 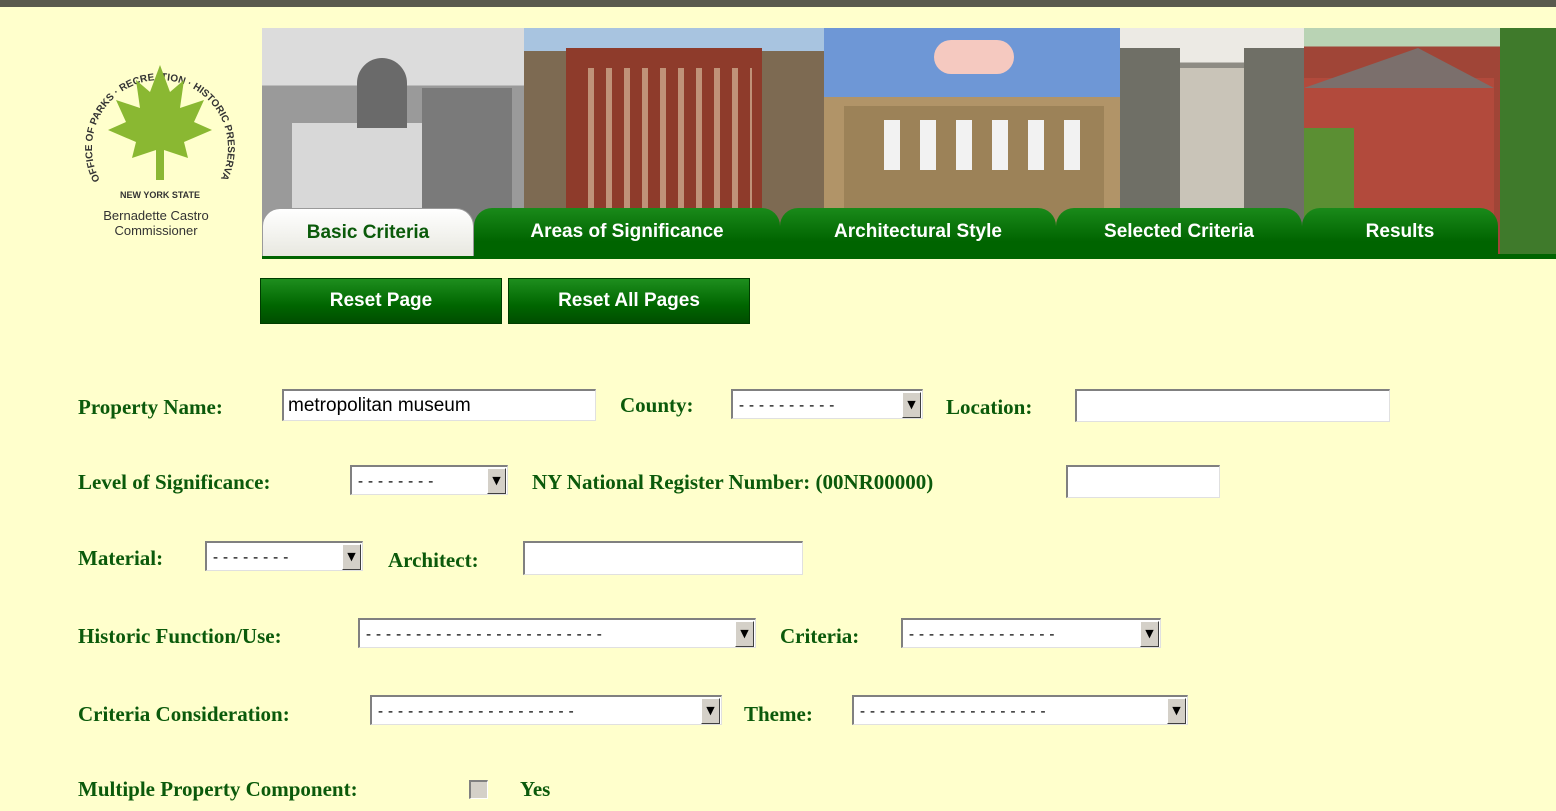 I want to click on county-label: County:, so click(x=657, y=405).